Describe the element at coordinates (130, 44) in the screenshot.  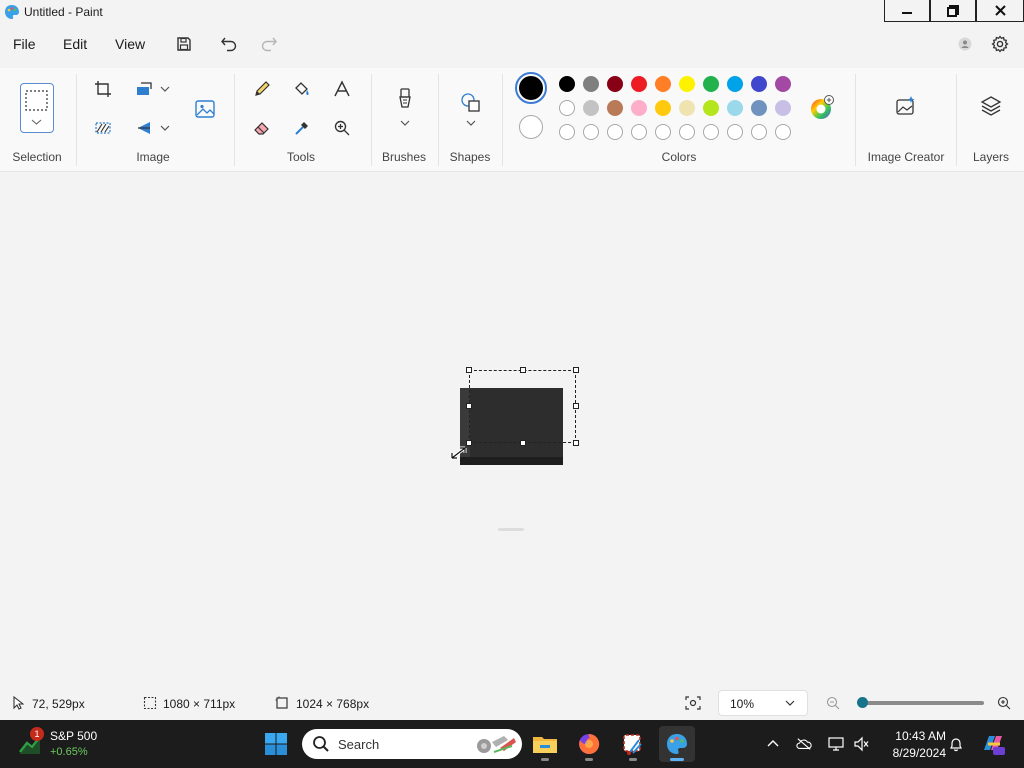
I see `menu-view: View` at that location.